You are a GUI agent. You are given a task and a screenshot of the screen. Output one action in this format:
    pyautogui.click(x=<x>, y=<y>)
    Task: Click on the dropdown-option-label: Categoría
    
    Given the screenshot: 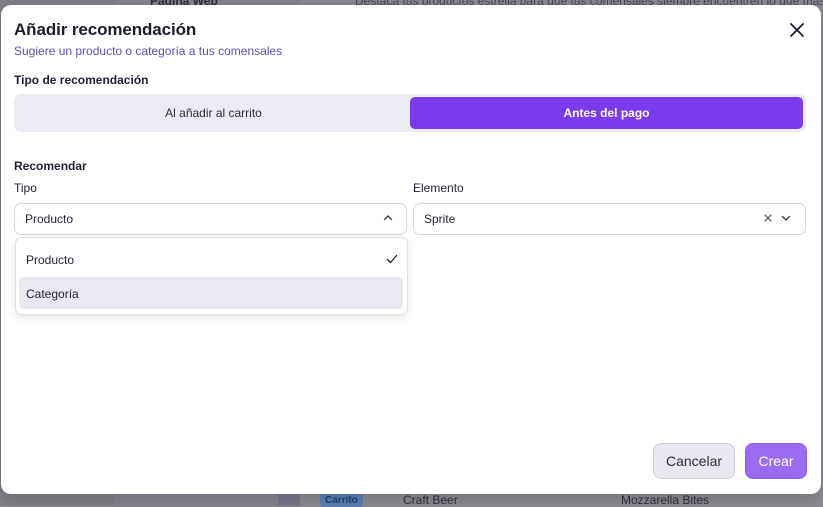 What is the action you would take?
    pyautogui.click(x=52, y=294)
    